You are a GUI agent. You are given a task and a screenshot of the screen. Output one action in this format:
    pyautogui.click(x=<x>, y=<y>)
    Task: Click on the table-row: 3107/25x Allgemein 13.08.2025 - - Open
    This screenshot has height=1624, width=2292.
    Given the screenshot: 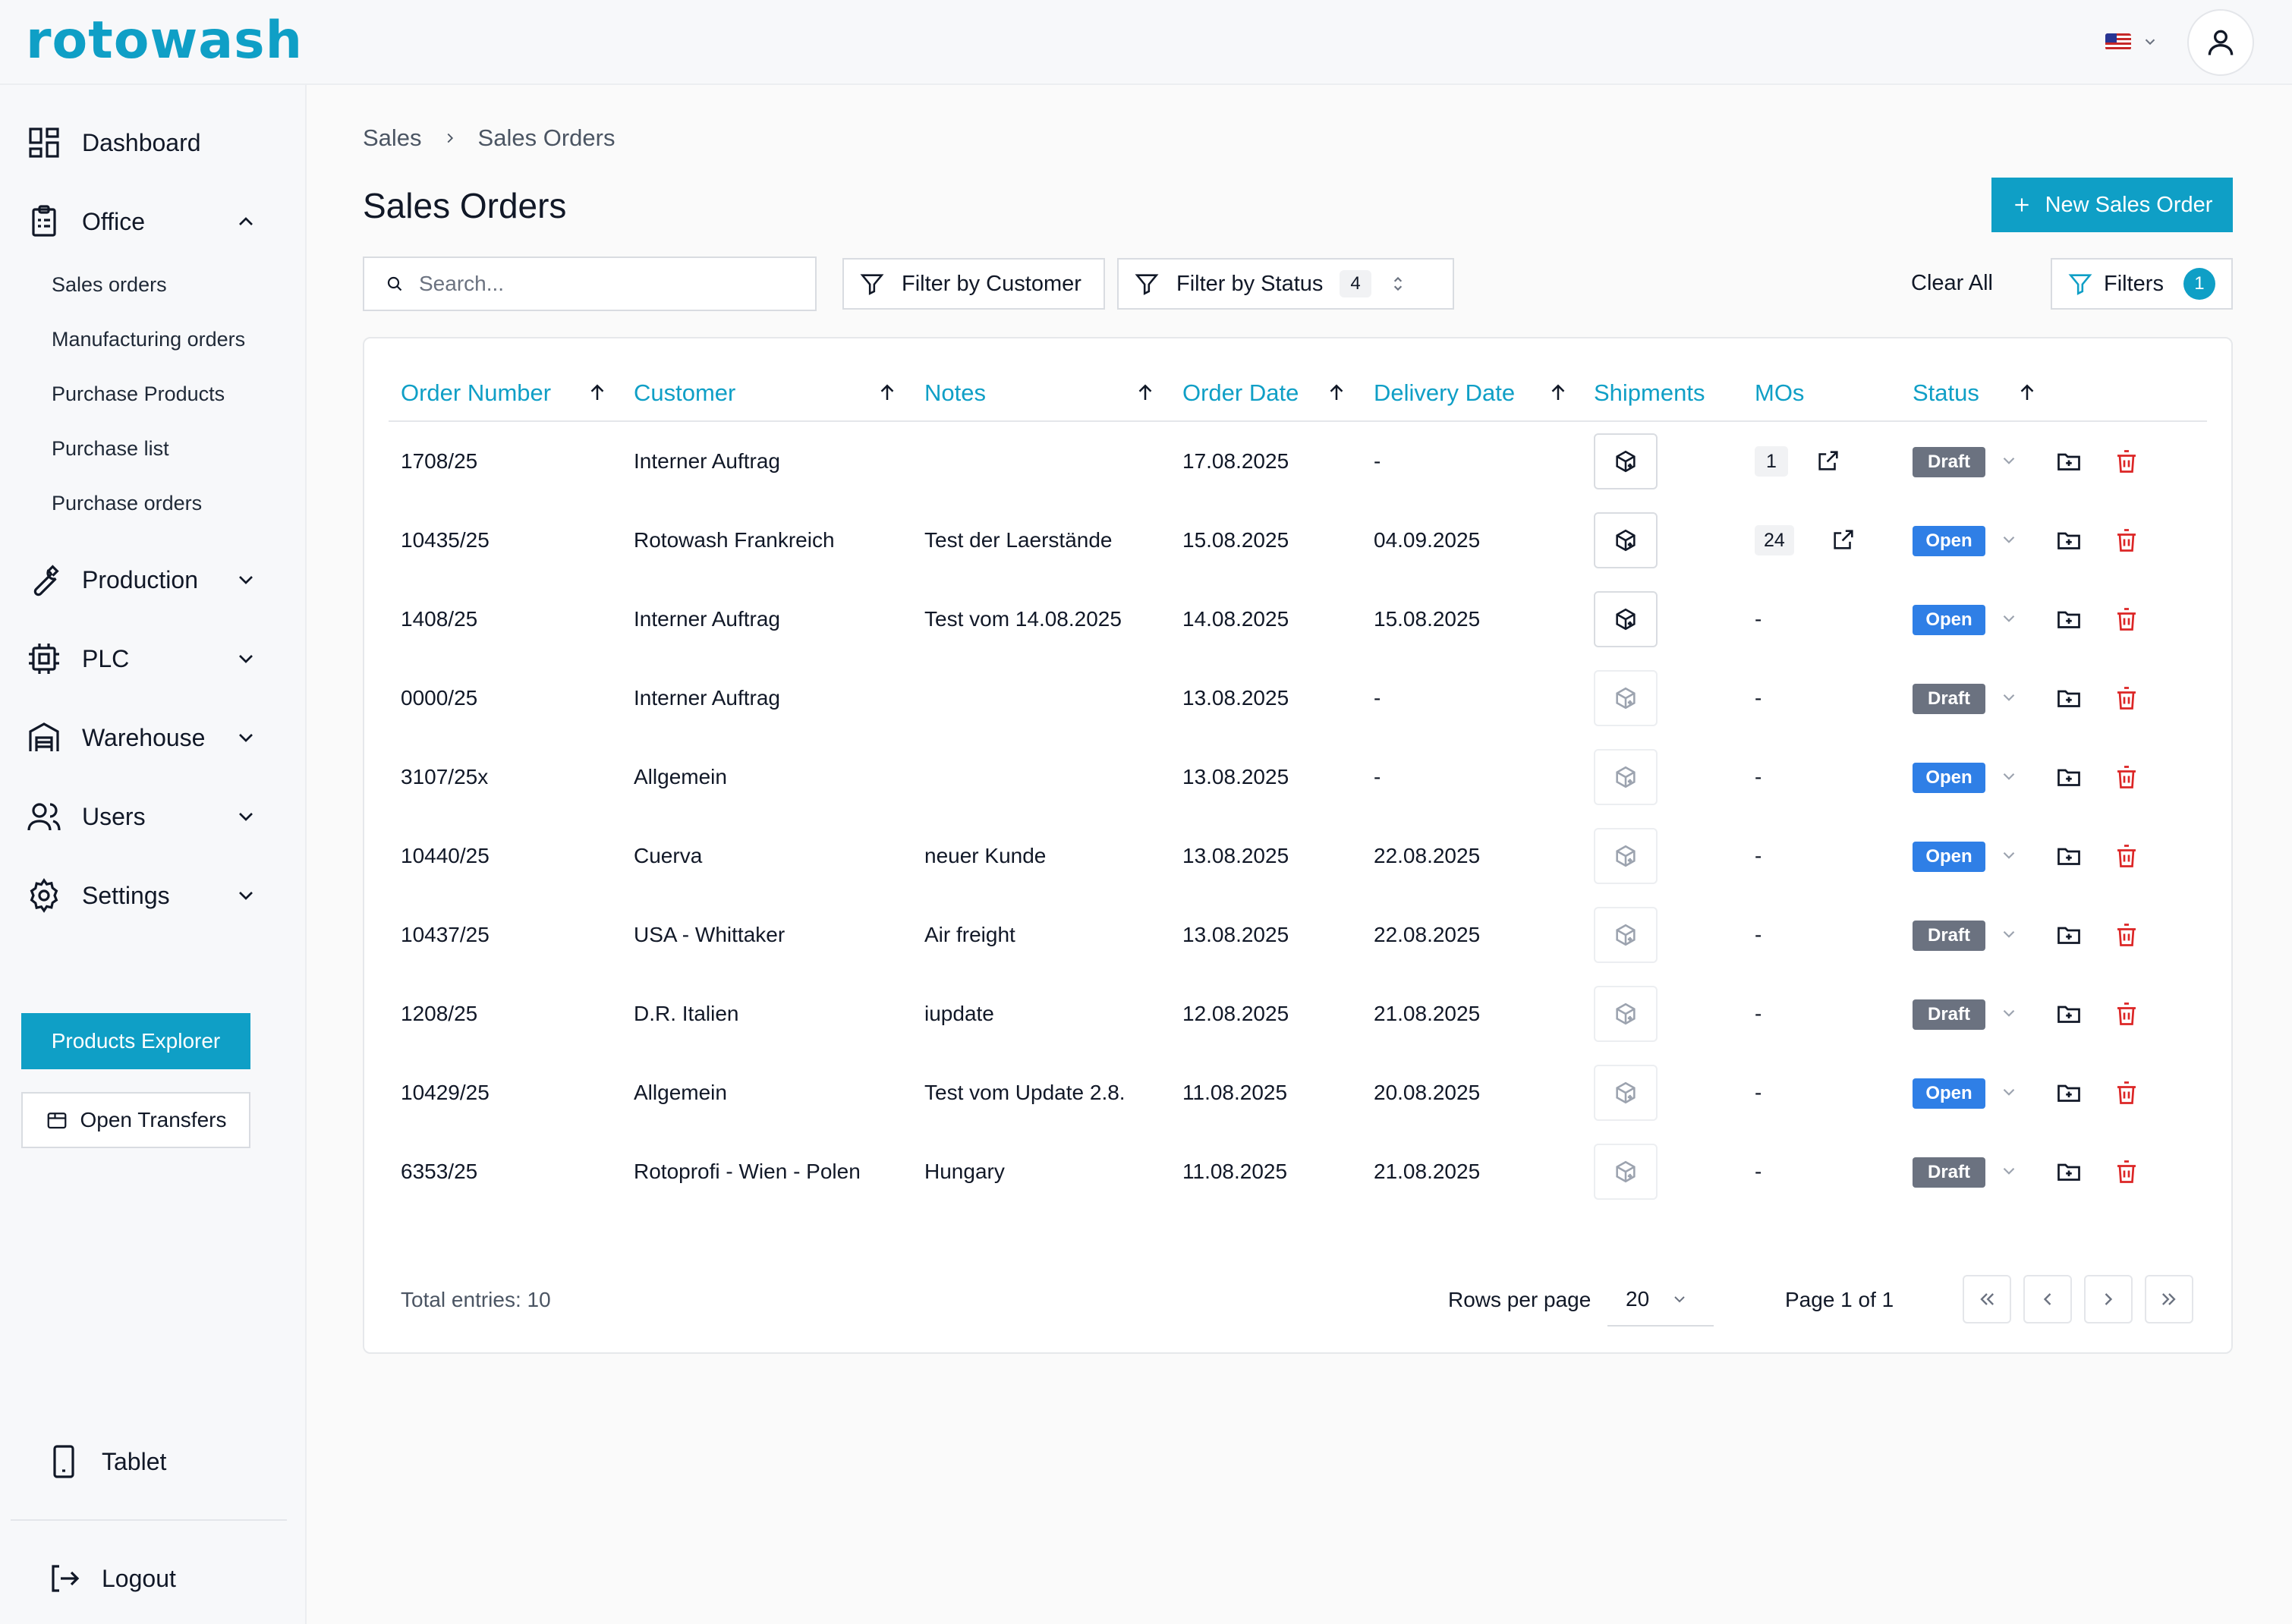 What is the action you would take?
    pyautogui.click(x=1298, y=777)
    